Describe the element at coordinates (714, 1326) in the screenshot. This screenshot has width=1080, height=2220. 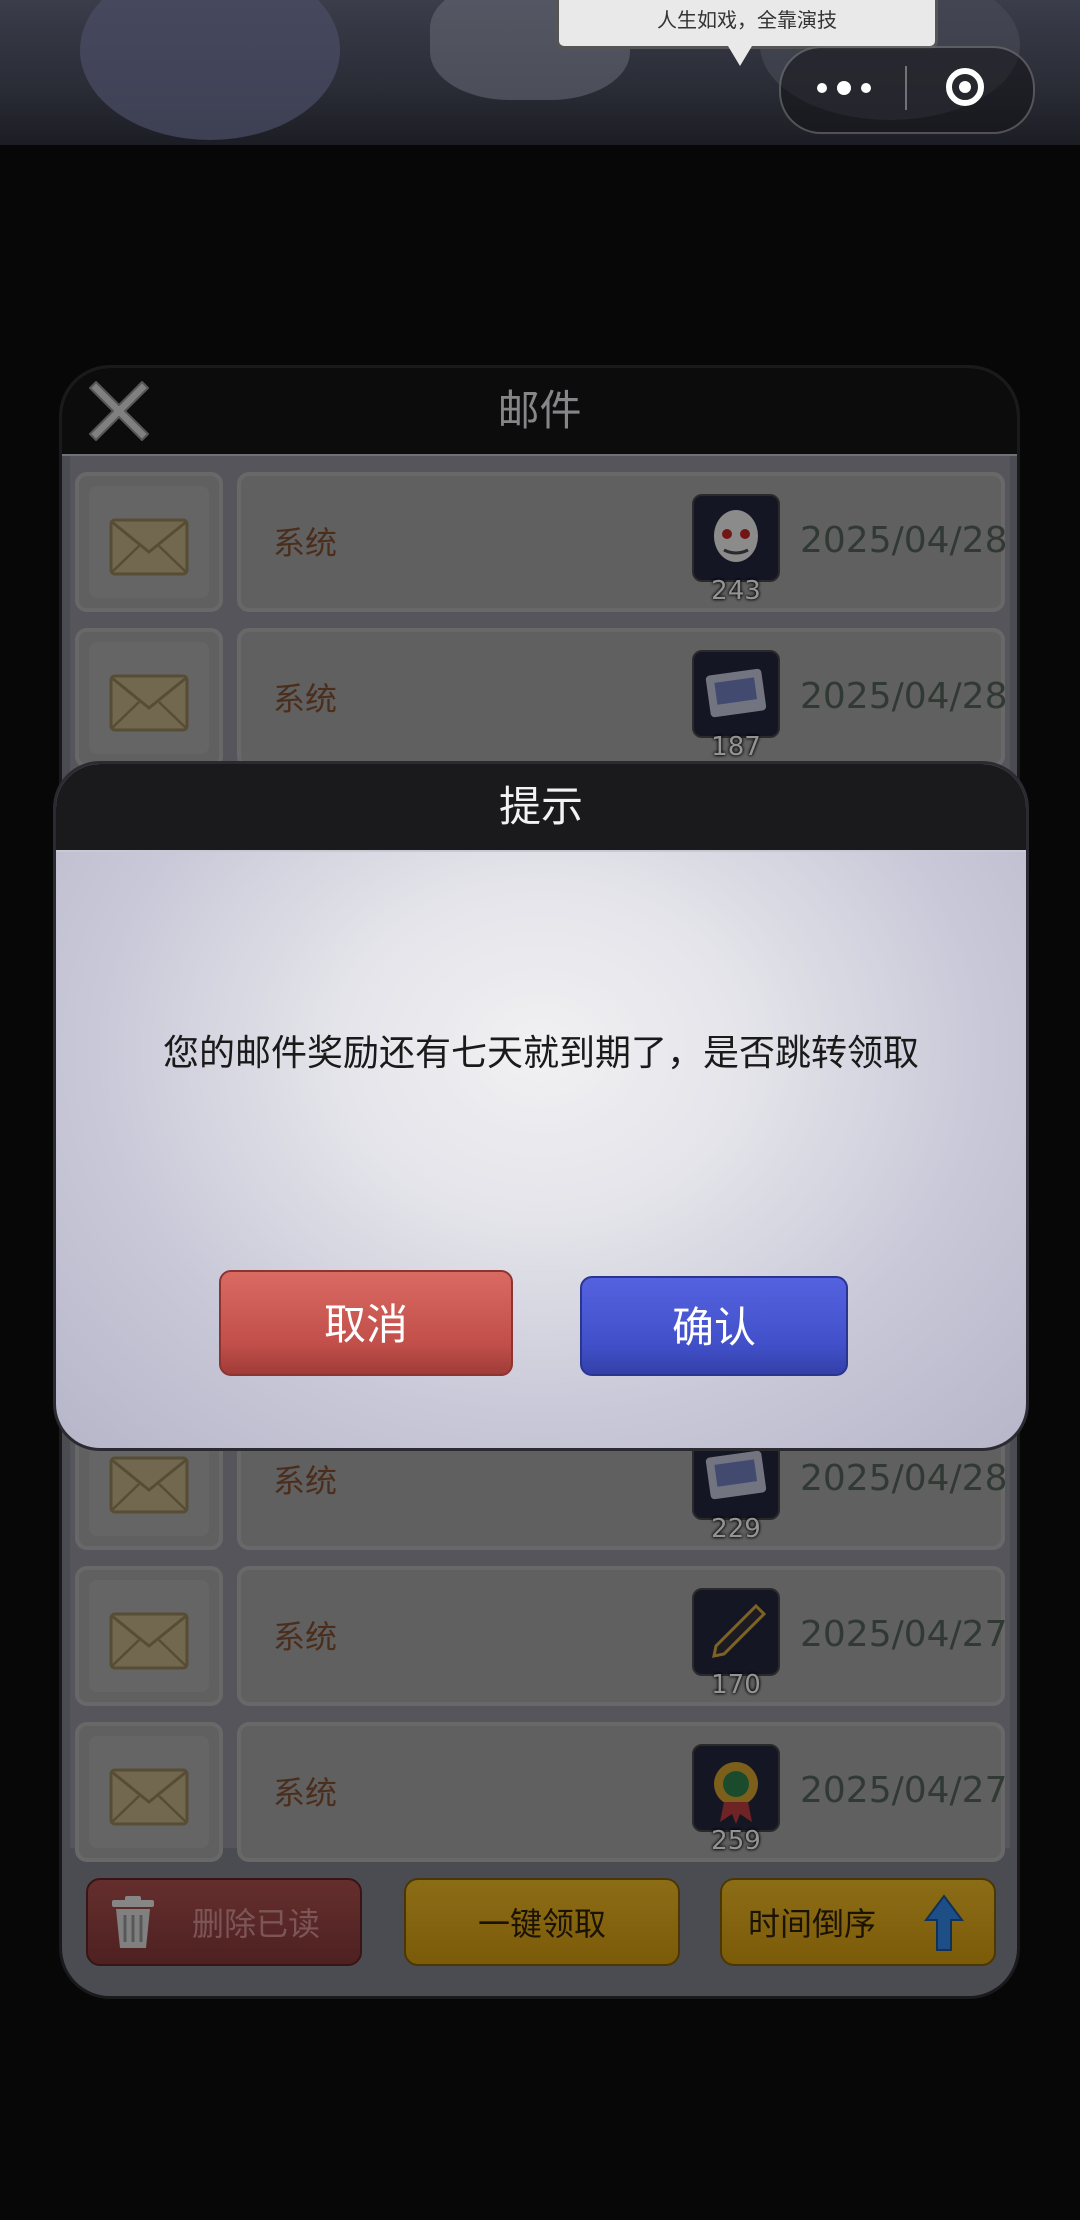
I see `confirm-button: 确认` at that location.